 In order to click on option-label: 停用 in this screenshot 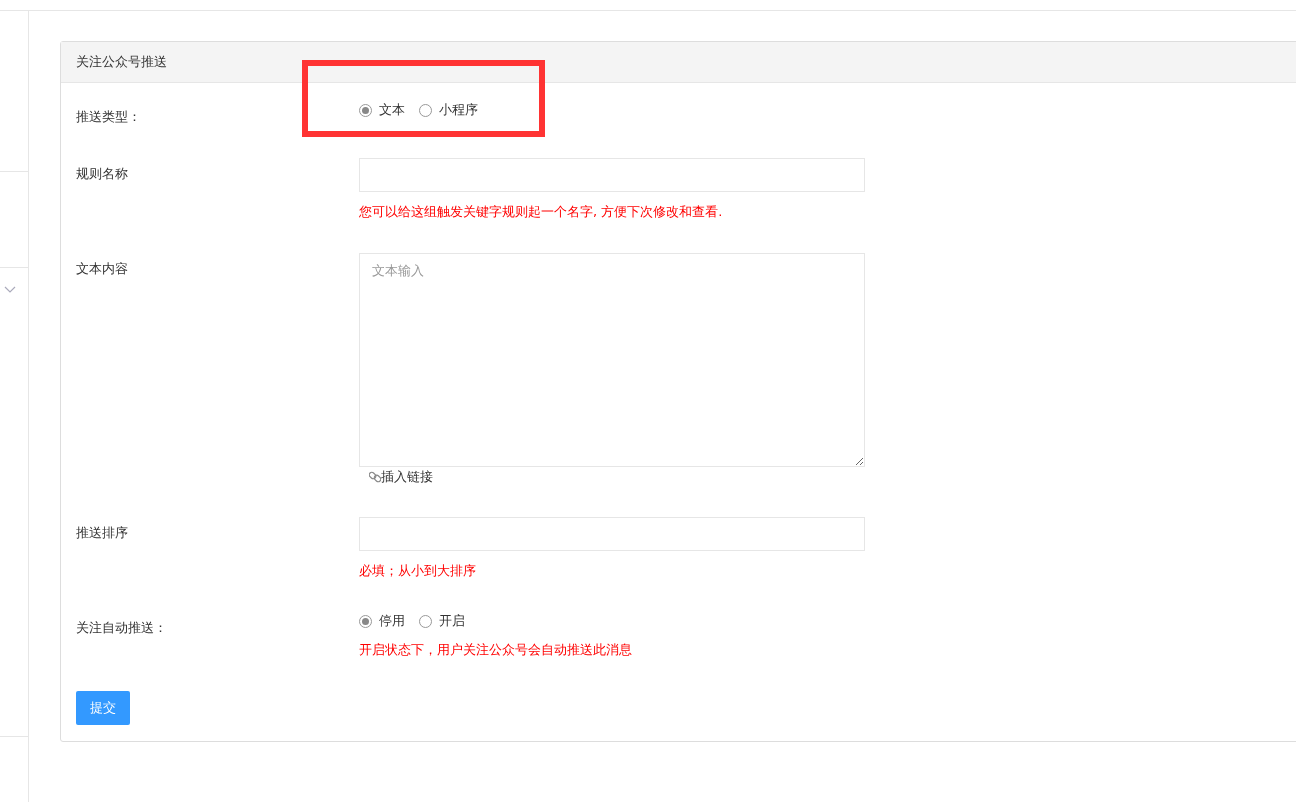, I will do `click(392, 621)`.